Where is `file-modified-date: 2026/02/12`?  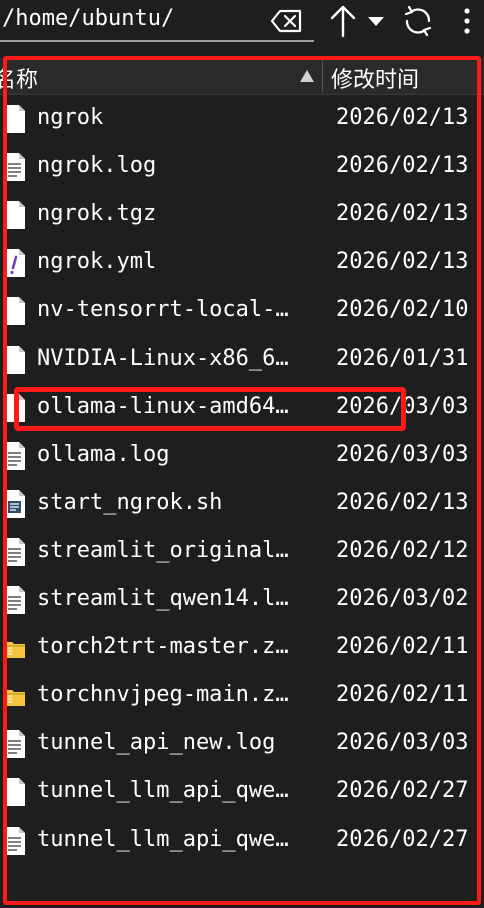 file-modified-date: 2026/02/12 is located at coordinates (402, 550).